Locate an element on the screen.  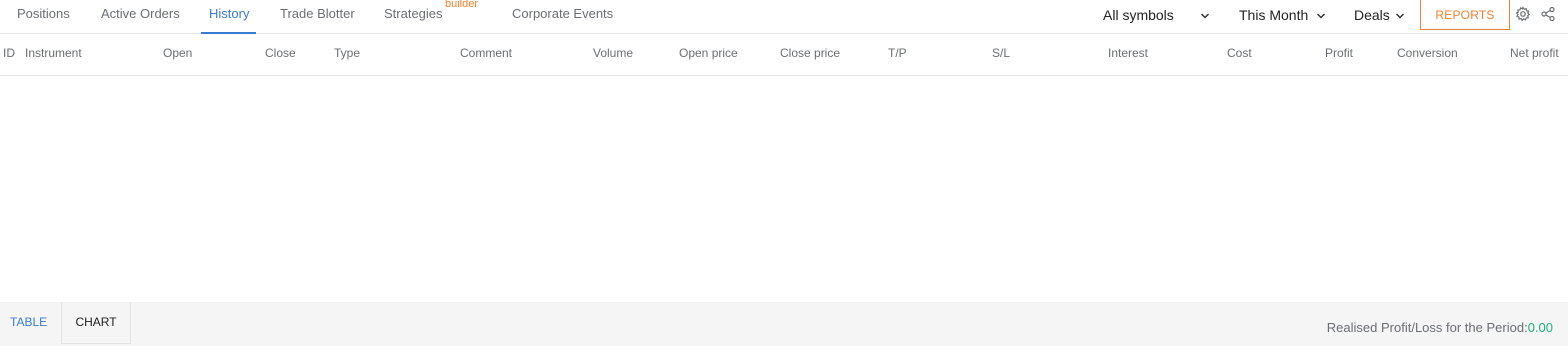
tab-history: History is located at coordinates (228, 17).